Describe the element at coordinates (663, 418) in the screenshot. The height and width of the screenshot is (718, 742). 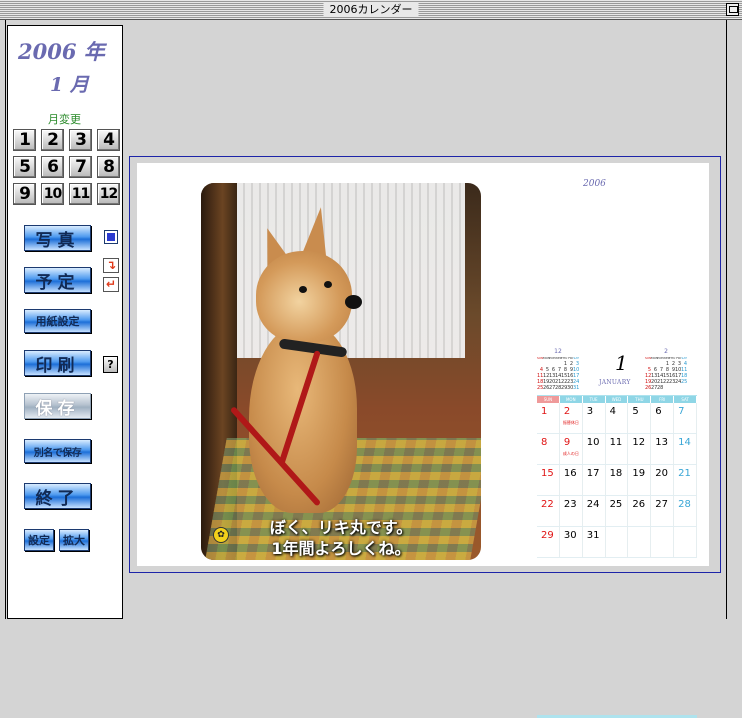
I see `calendar-day-cell: 6` at that location.